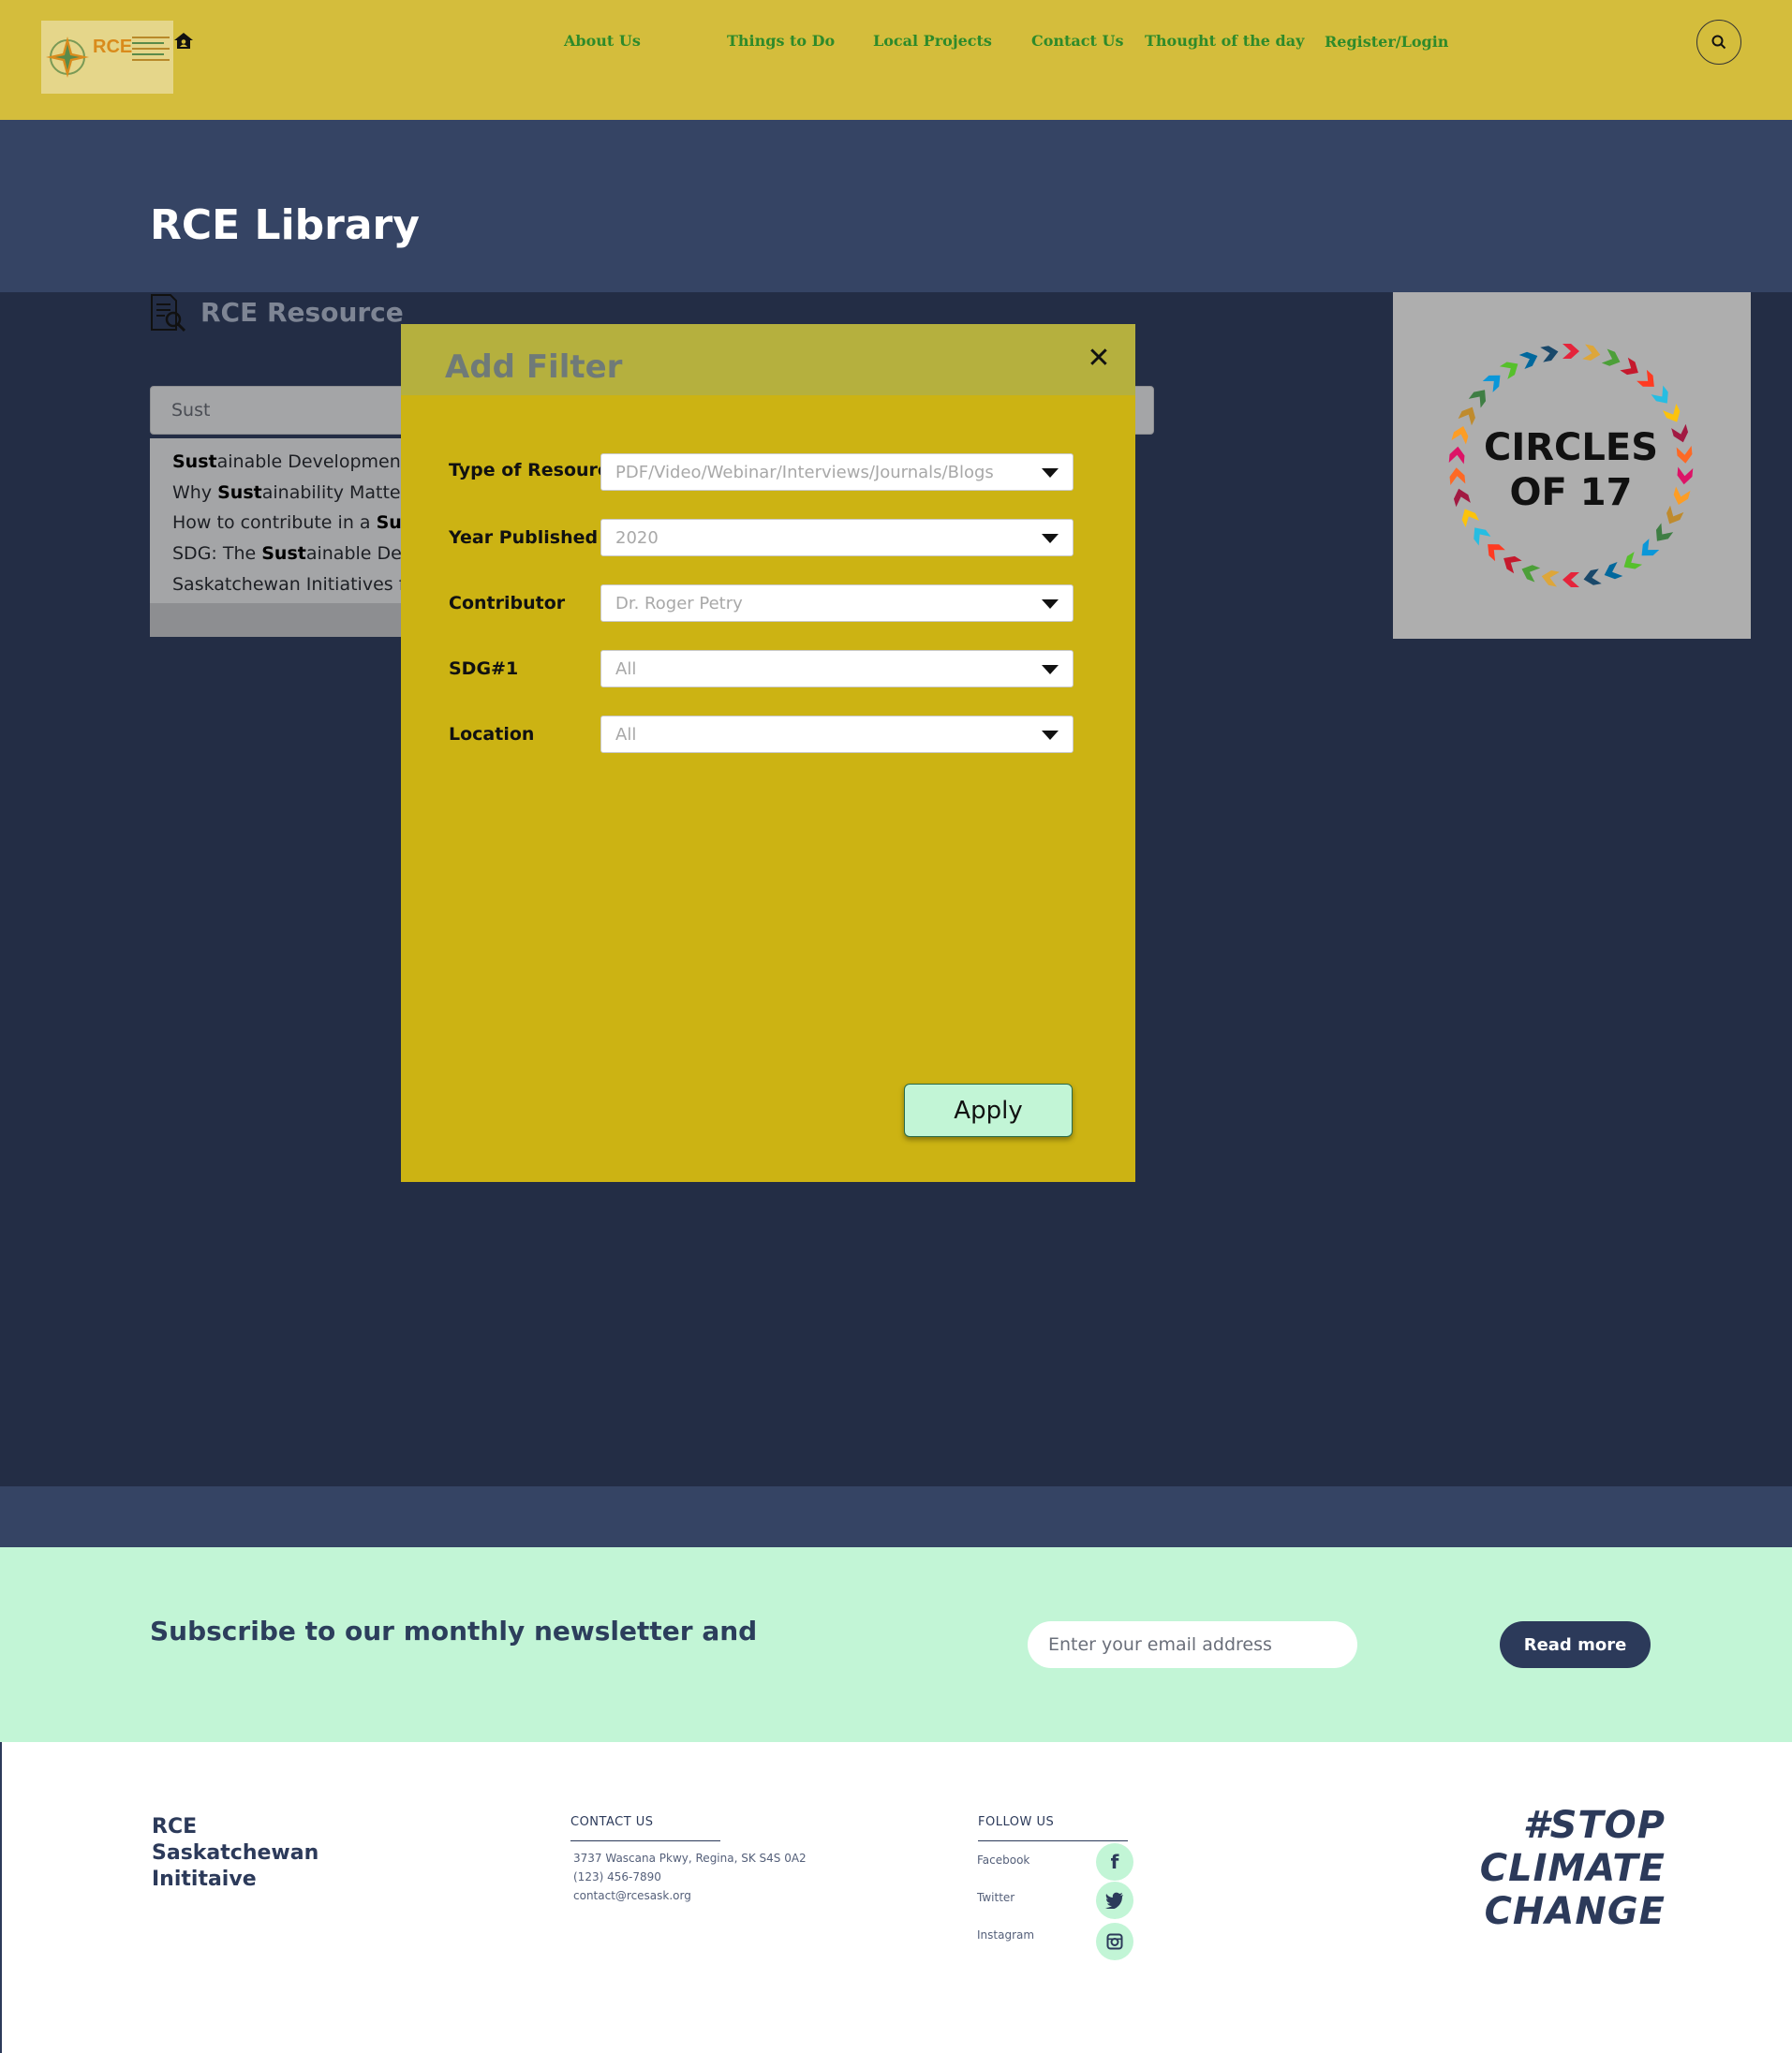 This screenshot has width=1792, height=2053. Describe the element at coordinates (837, 603) in the screenshot. I see `filter-select-contributor: Dr. Roger Petry` at that location.